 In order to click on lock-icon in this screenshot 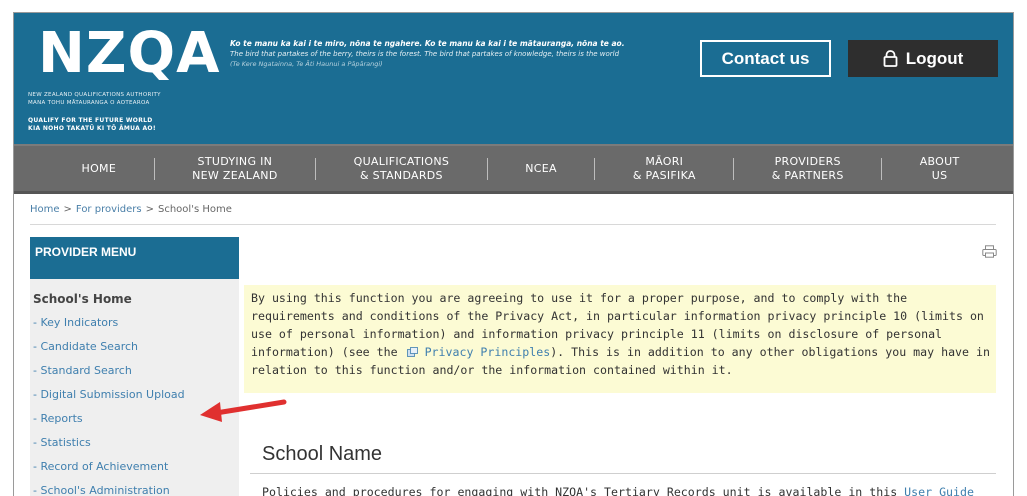, I will do `click(890, 58)`.